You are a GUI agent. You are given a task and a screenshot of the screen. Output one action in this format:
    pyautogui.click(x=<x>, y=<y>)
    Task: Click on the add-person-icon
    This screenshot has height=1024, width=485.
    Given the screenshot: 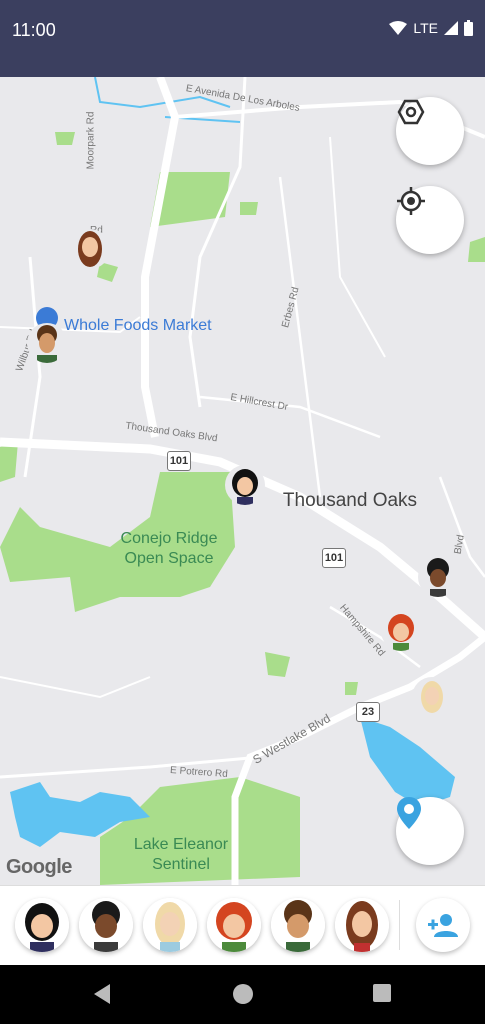 What is the action you would take?
    pyautogui.click(x=443, y=925)
    